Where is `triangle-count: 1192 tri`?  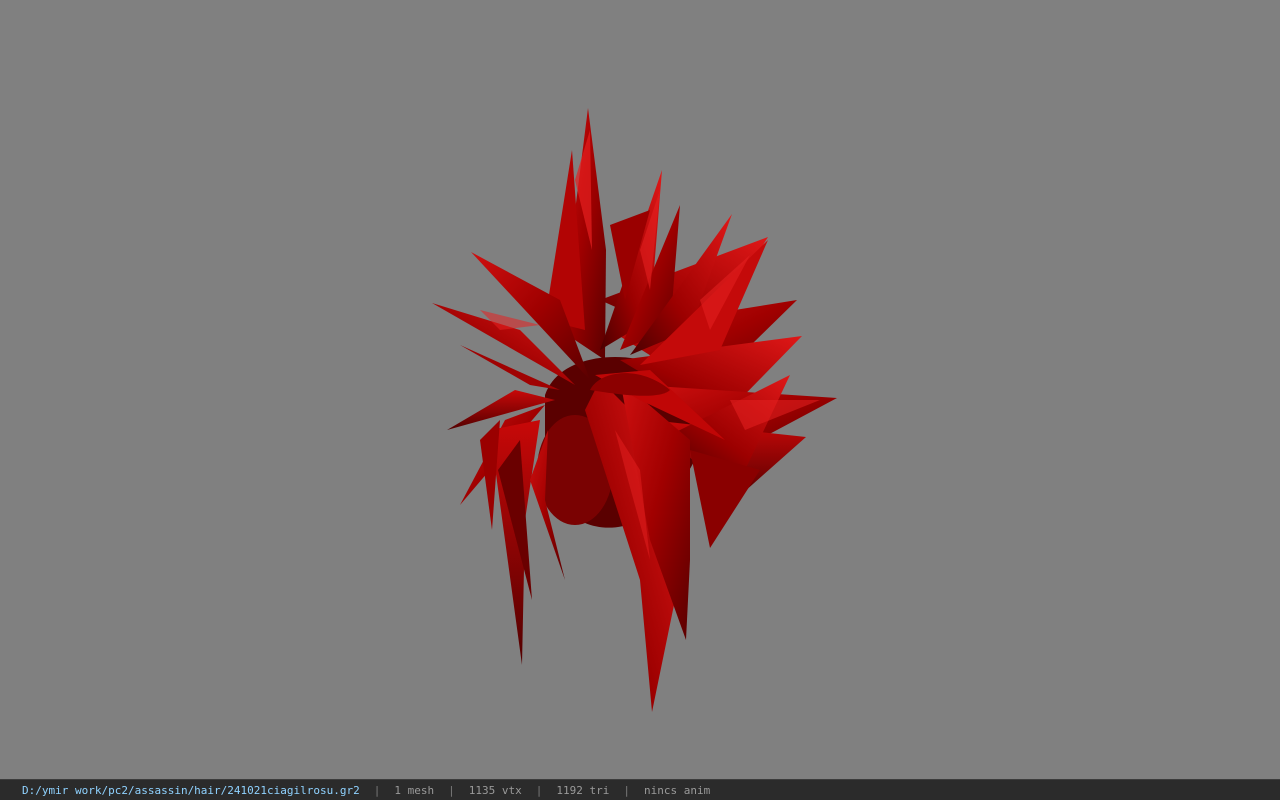
triangle-count: 1192 tri is located at coordinates (583, 790).